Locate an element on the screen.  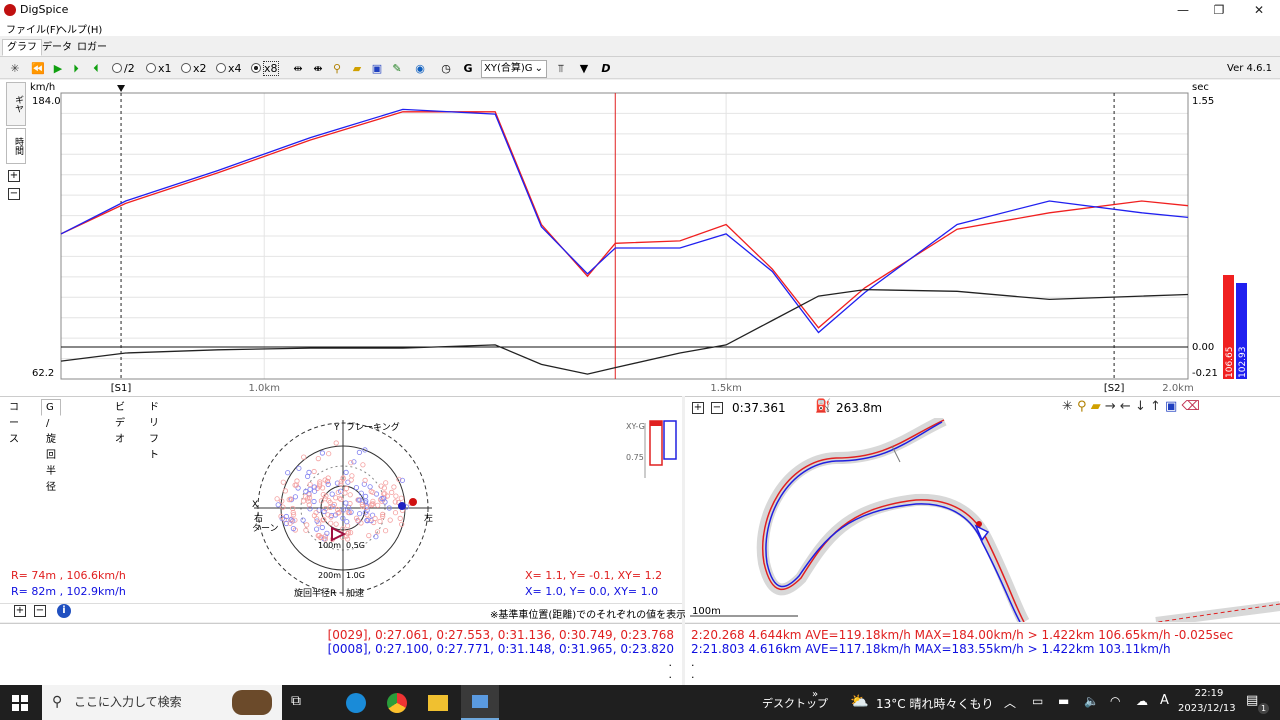
y-max-right: 1.55 is located at coordinates (1203, 101).